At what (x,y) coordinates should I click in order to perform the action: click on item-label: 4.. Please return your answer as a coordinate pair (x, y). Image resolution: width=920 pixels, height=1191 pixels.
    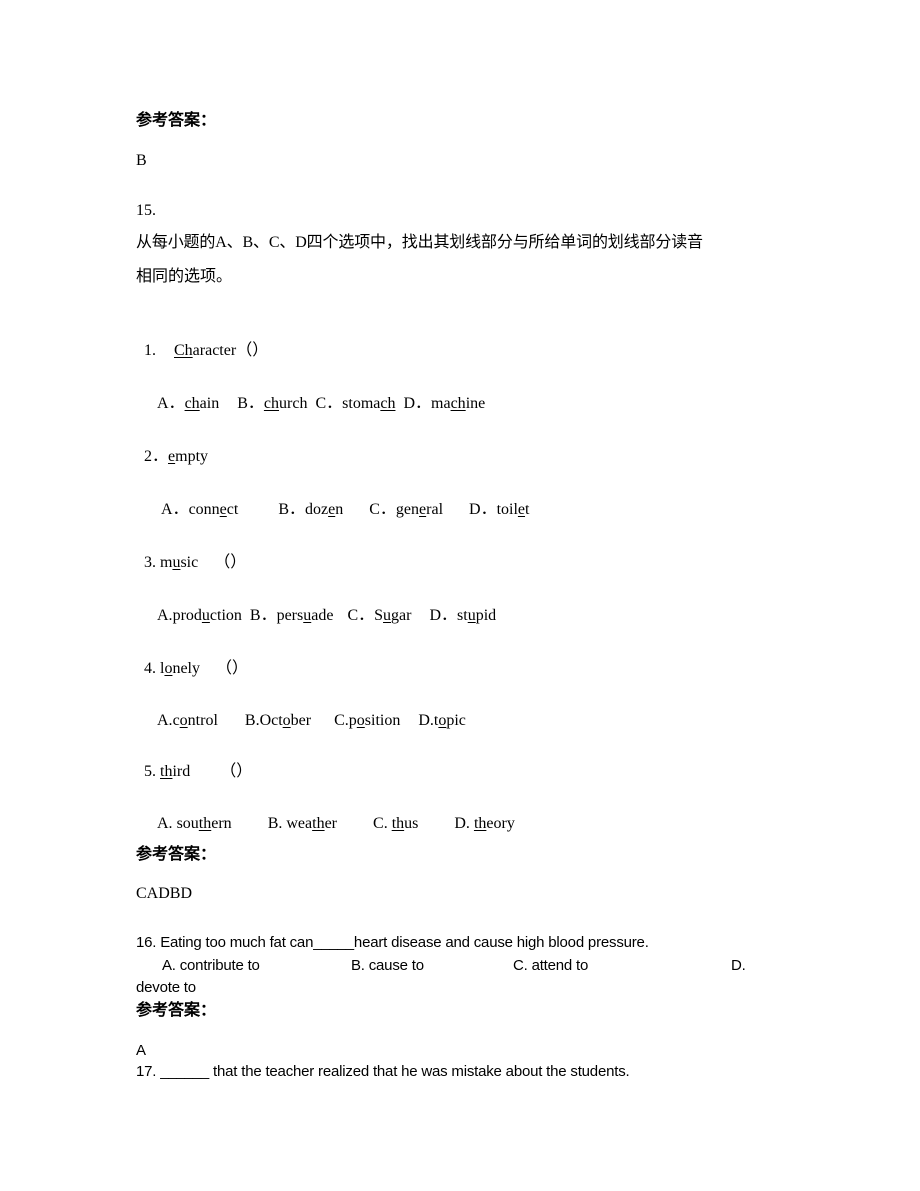
    Looking at the image, I should click on (150, 668).